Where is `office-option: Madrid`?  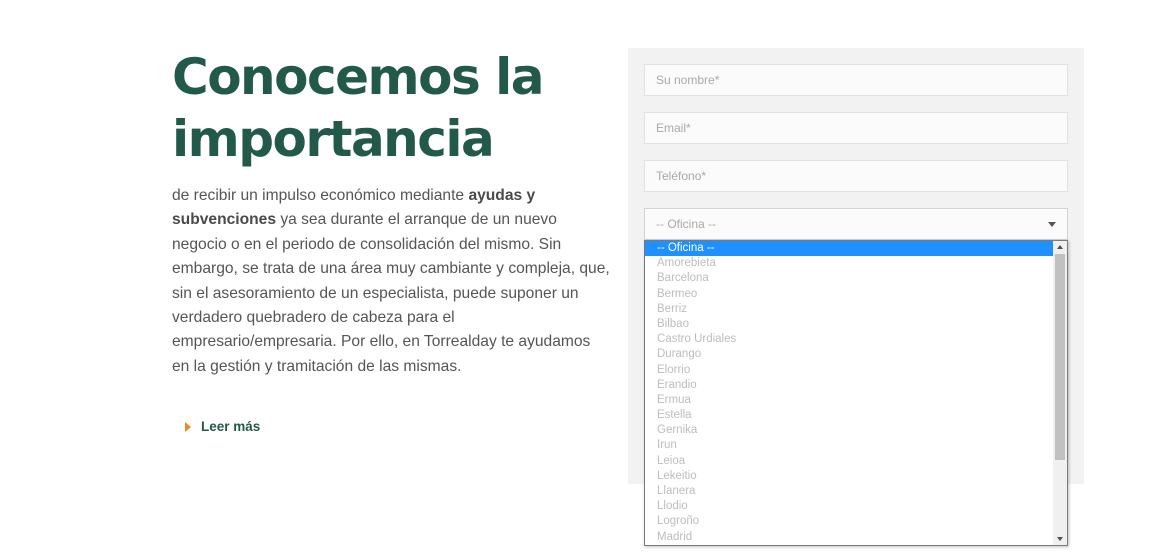 office-option: Madrid is located at coordinates (849, 537).